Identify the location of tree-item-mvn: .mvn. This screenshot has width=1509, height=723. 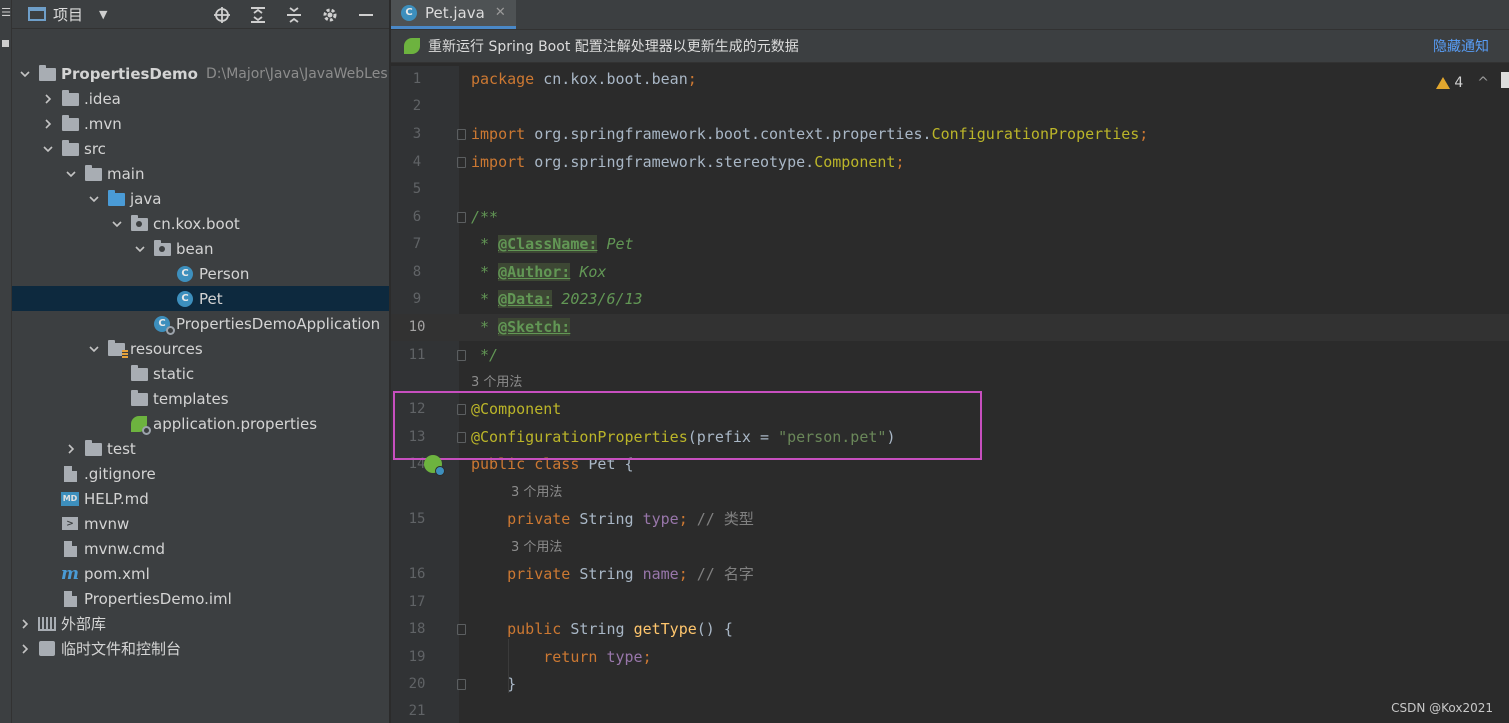
(200, 123).